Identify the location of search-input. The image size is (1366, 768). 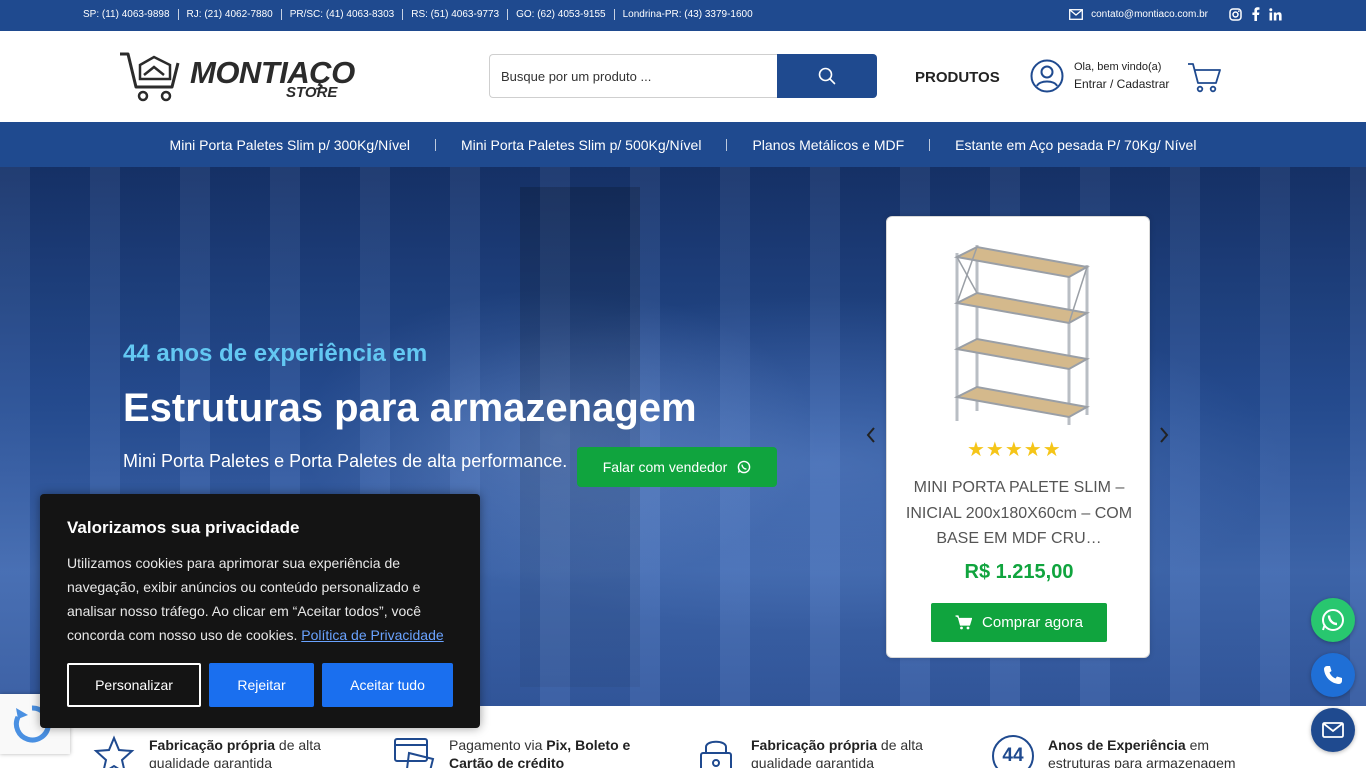
(634, 76).